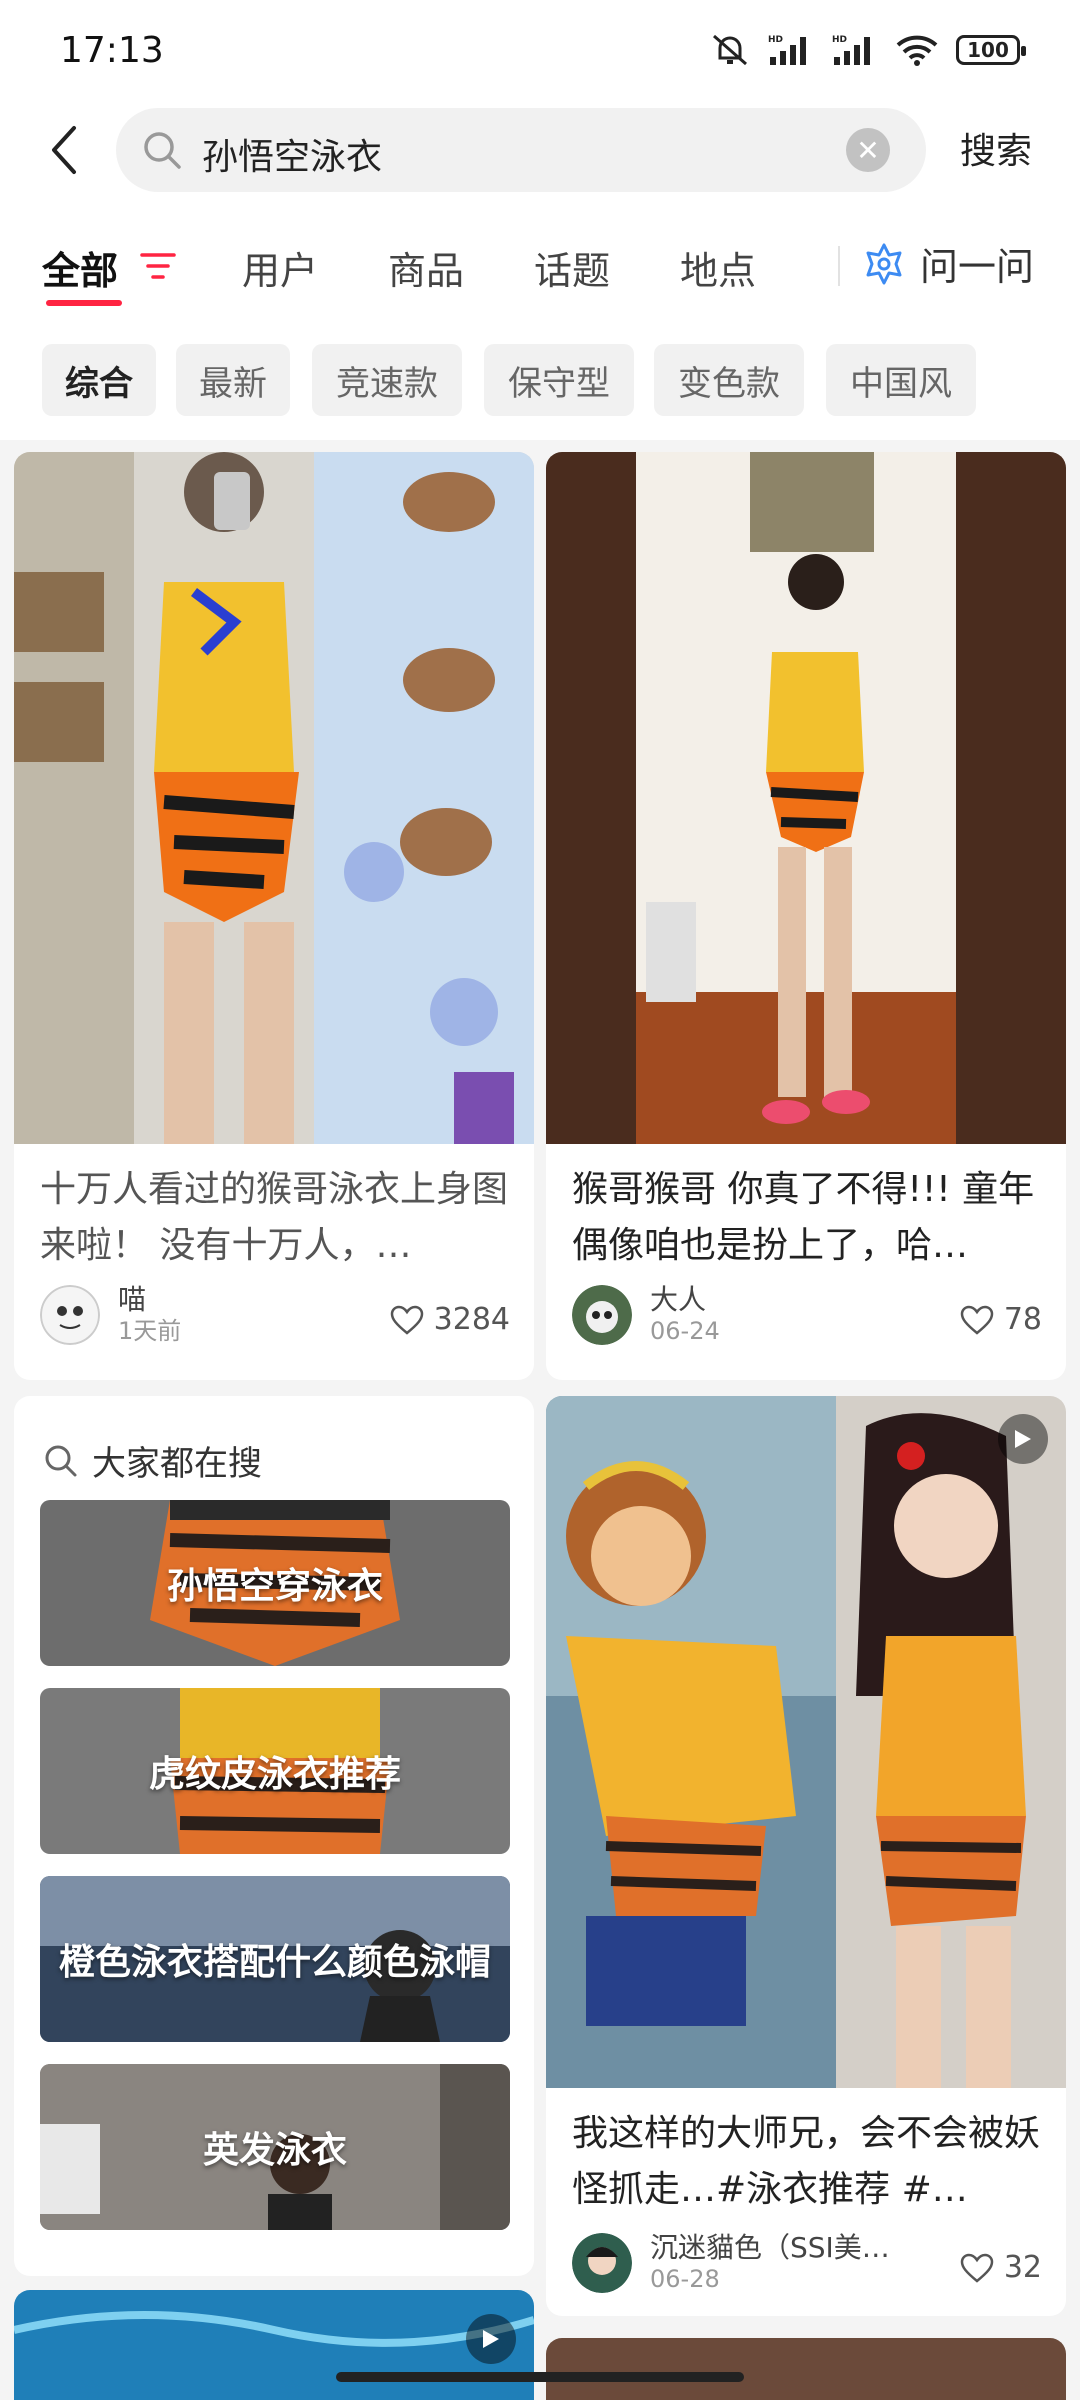 This screenshot has height=2400, width=1080. Describe the element at coordinates (917, 50) in the screenshot. I see `wifi-icon` at that location.